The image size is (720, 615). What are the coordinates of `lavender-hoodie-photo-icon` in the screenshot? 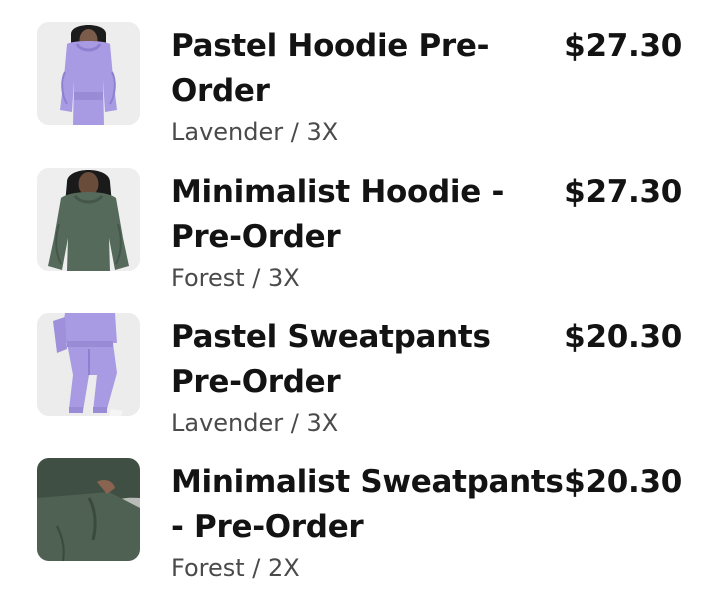 It's located at (88, 73).